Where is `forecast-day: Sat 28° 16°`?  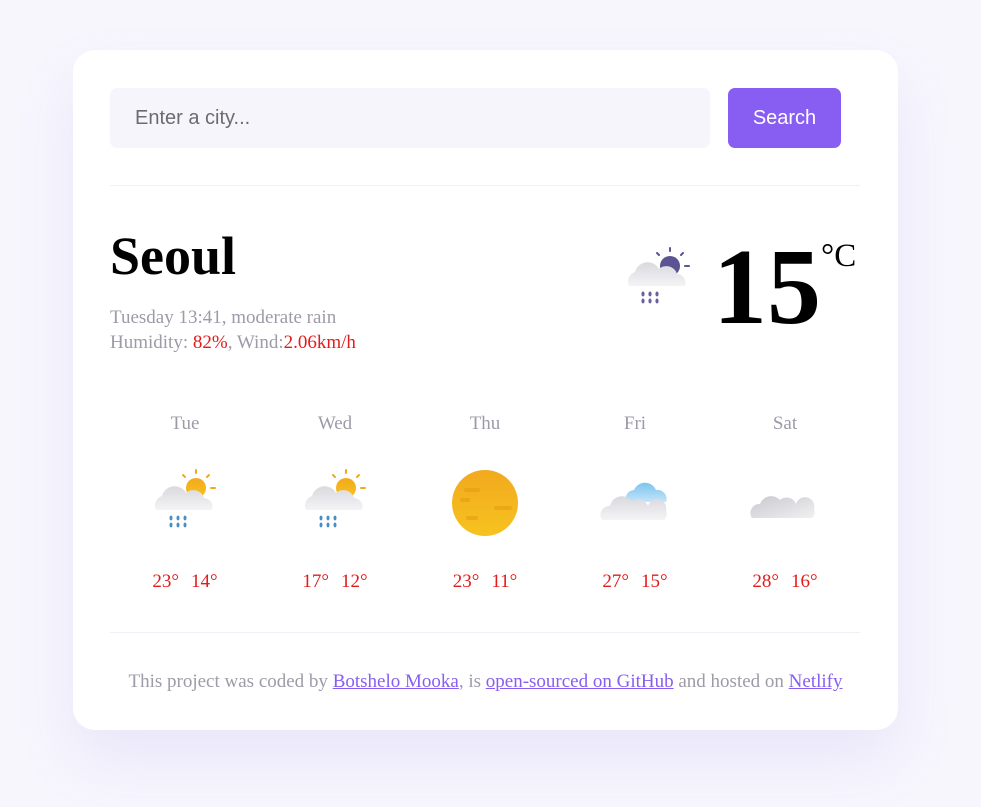
forecast-day: Sat 28° 16° is located at coordinates (785, 505).